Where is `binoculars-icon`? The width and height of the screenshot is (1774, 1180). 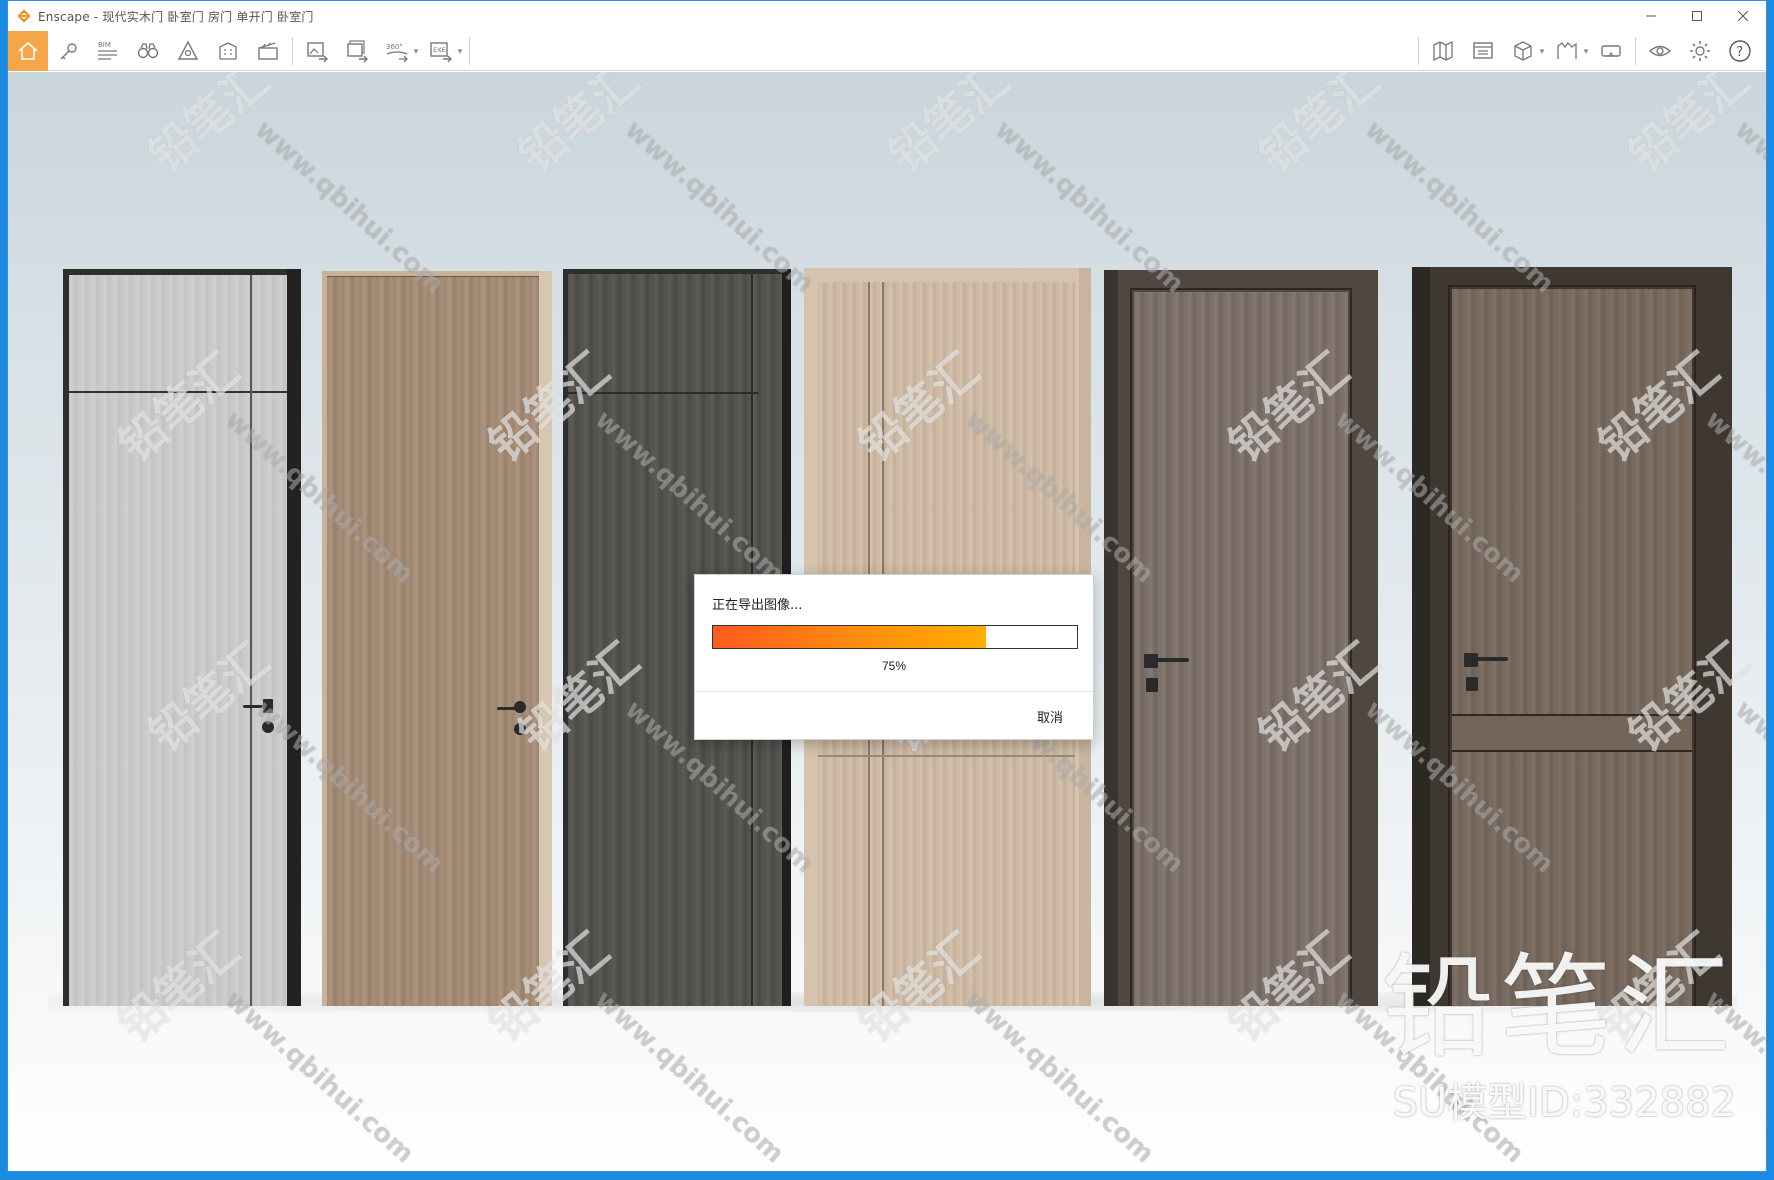
binoculars-icon is located at coordinates (148, 51).